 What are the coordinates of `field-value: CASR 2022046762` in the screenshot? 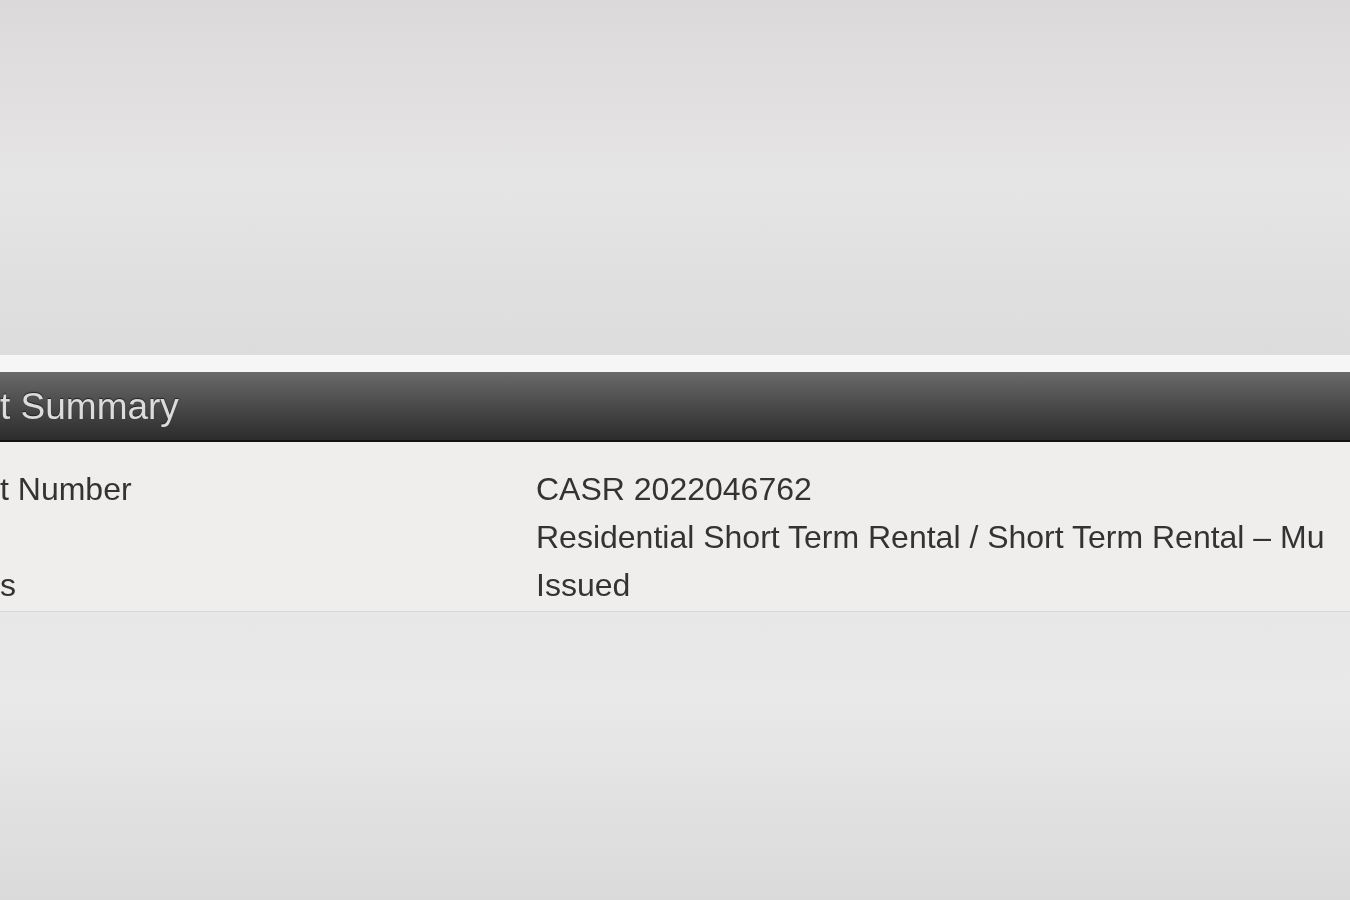 It's located at (674, 489).